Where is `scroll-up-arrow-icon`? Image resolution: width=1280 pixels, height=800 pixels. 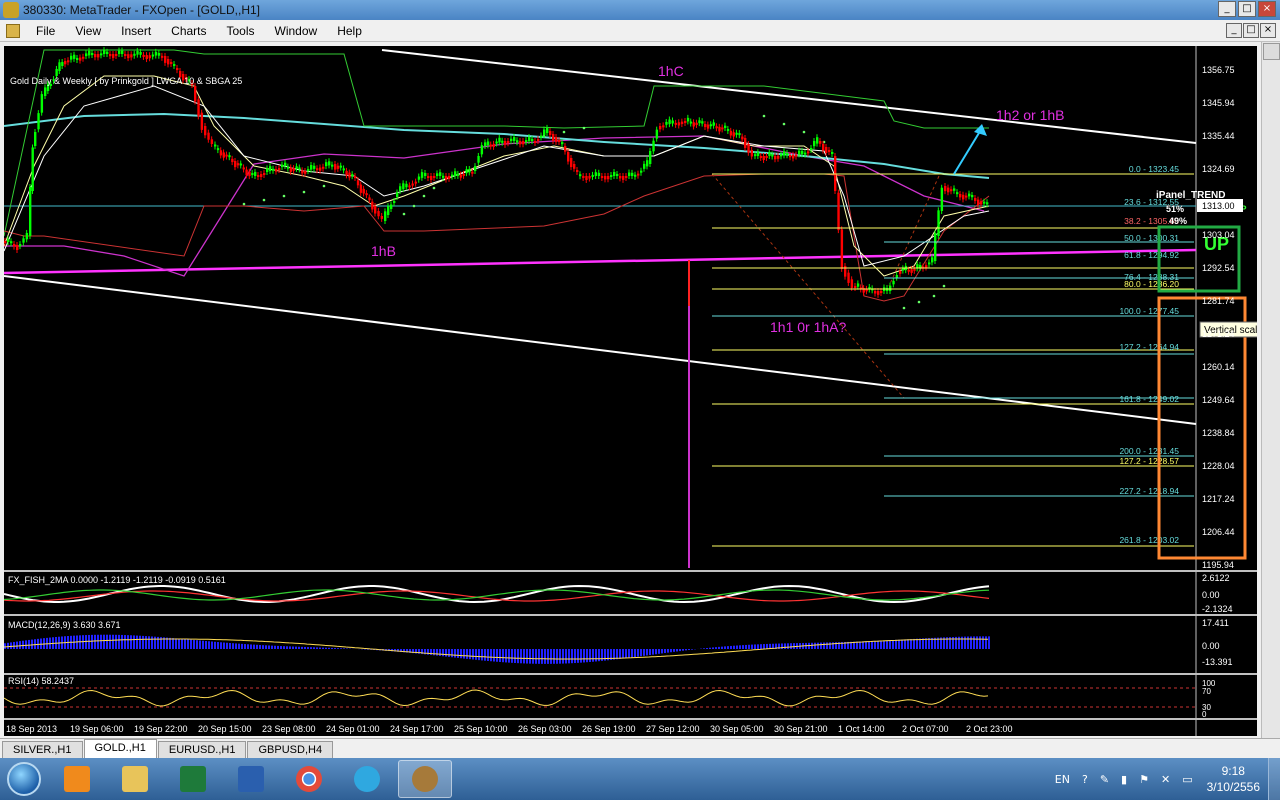
scroll-up-arrow-icon is located at coordinates (1271, 51).